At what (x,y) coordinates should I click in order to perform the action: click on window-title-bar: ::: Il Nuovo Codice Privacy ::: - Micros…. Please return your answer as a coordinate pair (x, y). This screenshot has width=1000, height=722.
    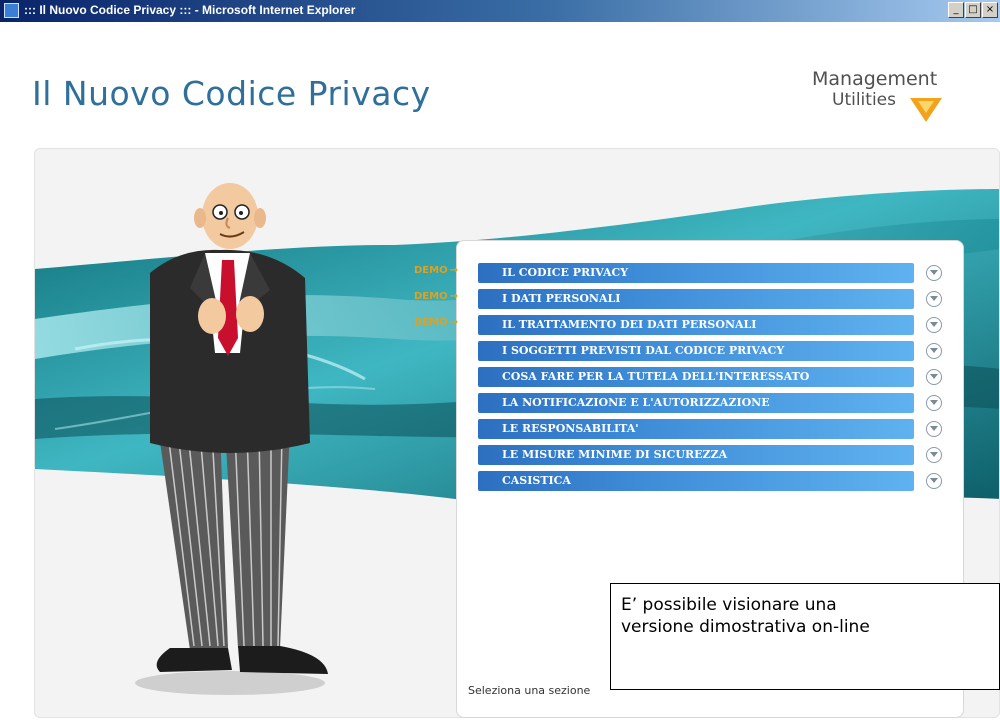
    Looking at the image, I should click on (500, 11).